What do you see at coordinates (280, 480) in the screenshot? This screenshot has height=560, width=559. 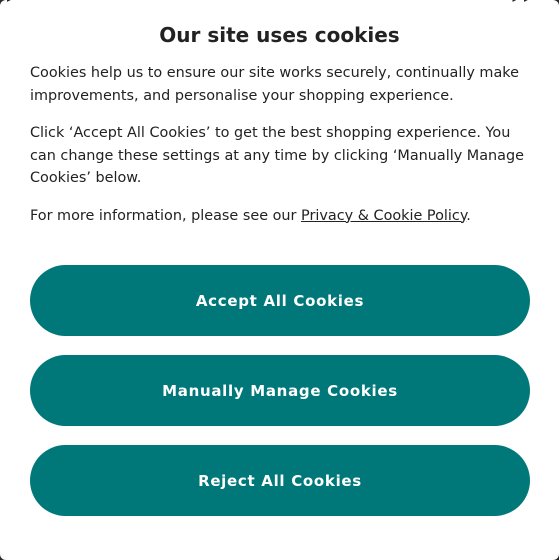 I see `reject-all-cookies-button: Reject All Cookies` at bounding box center [280, 480].